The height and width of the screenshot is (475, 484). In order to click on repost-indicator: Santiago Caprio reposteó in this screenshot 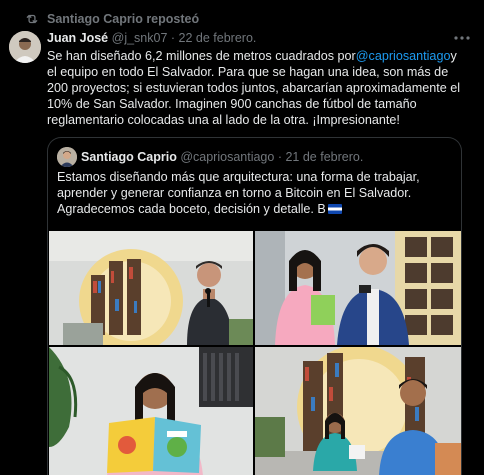, I will do `click(112, 19)`.